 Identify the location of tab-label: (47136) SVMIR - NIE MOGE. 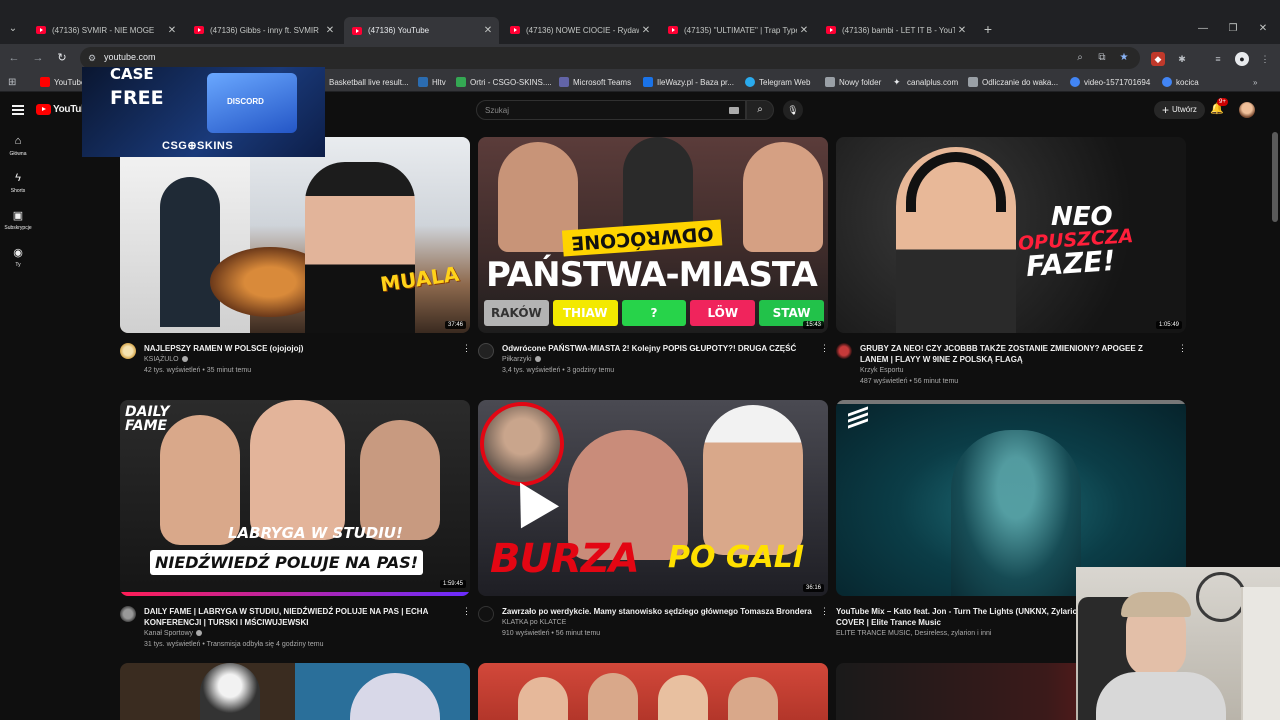
(103, 30).